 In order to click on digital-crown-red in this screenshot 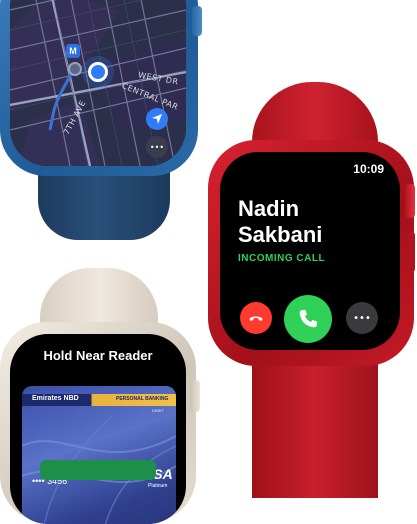, I will do `click(410, 201)`.